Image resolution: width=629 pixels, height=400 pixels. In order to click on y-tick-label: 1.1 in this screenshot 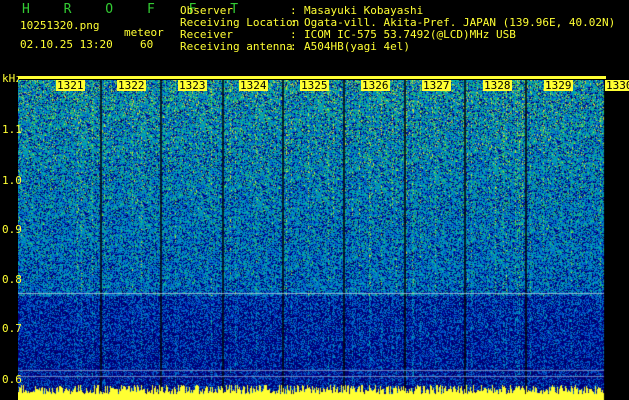, I will do `click(12, 129)`.